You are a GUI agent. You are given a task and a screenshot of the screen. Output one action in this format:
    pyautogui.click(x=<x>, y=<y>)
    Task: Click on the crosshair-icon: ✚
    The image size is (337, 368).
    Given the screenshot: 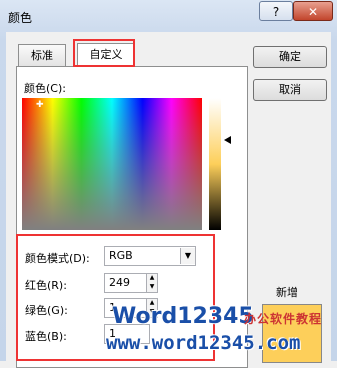 What is the action you would take?
    pyautogui.click(x=40, y=105)
    